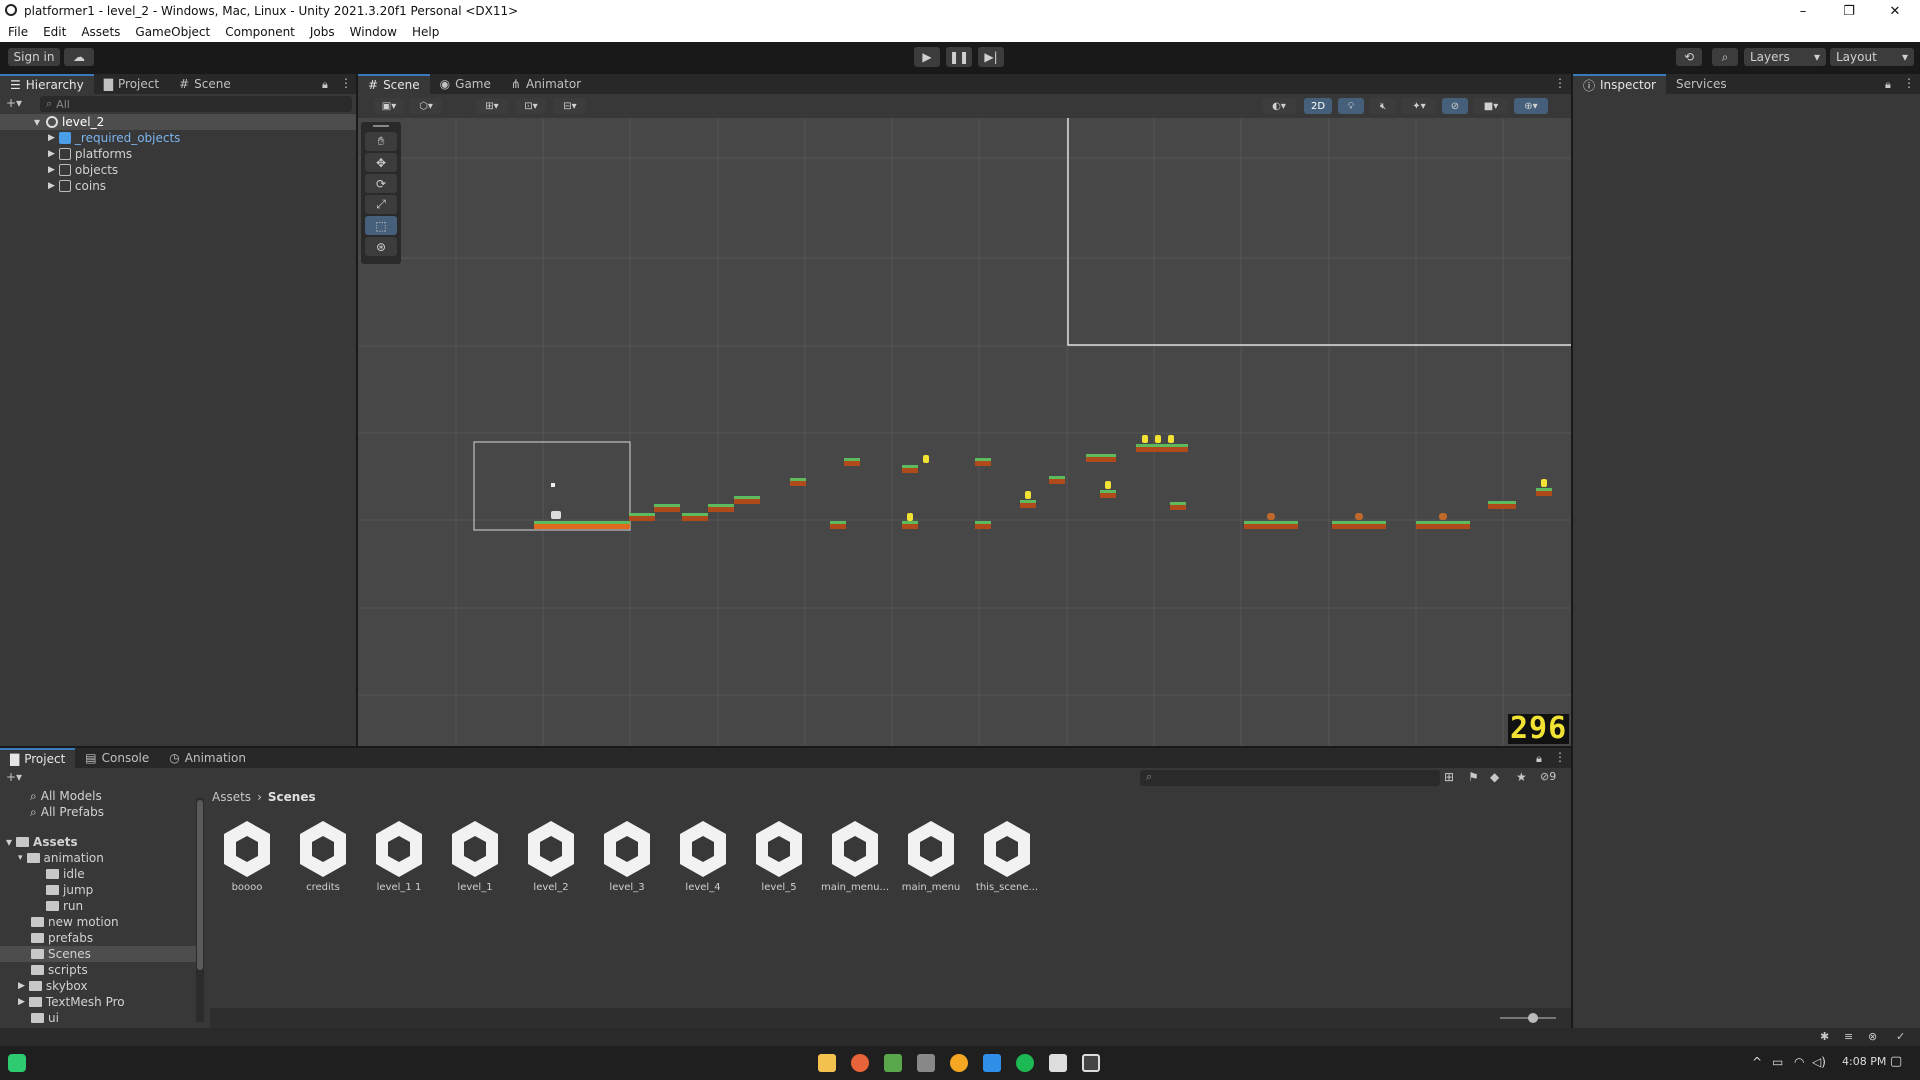  What do you see at coordinates (389, 106) in the screenshot?
I see `draw-mode-dropdown: ▣▾` at bounding box center [389, 106].